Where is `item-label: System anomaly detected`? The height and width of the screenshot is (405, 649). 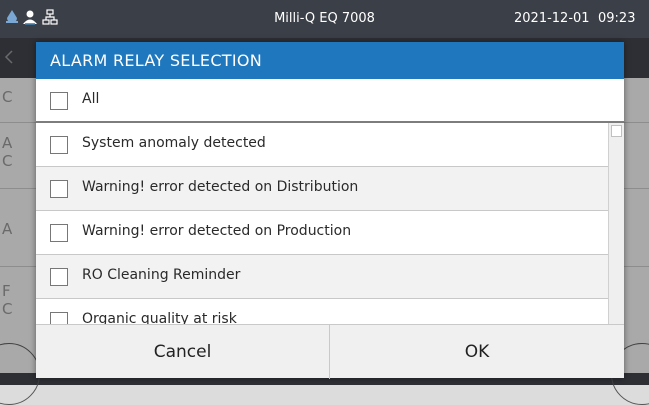
item-label: System anomaly detected is located at coordinates (174, 143).